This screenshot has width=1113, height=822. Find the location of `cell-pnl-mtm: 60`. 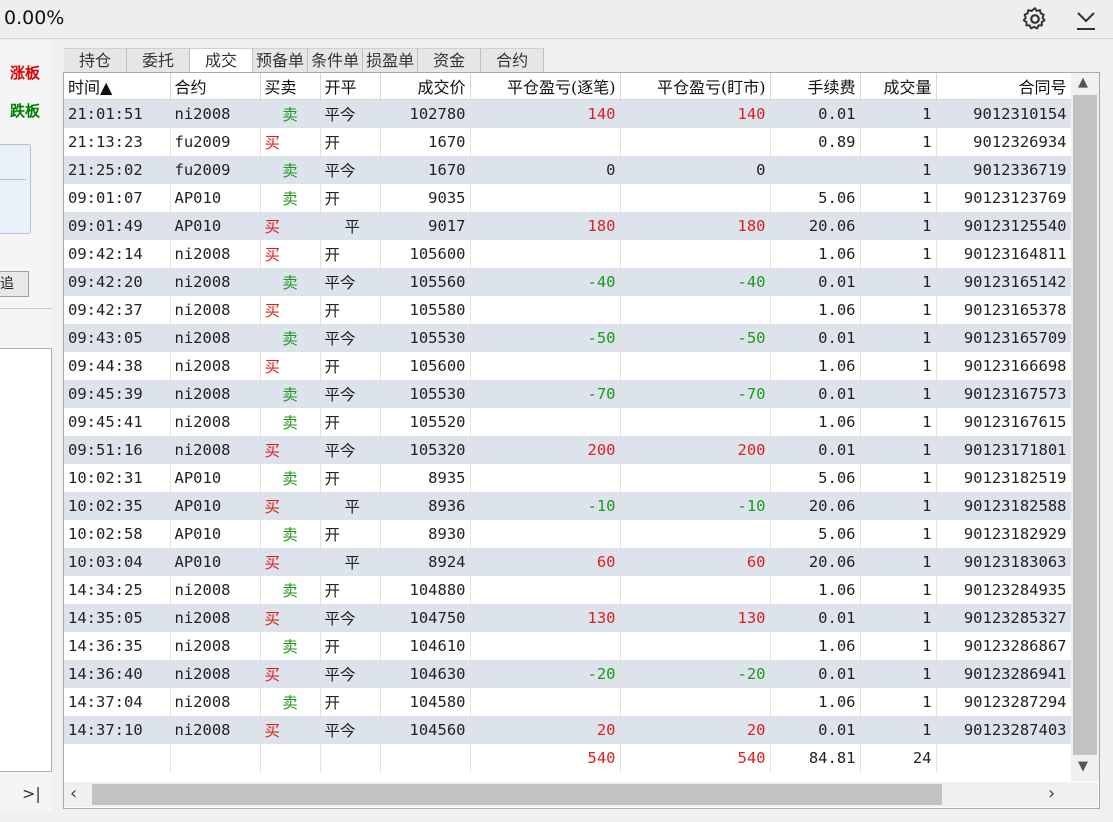

cell-pnl-mtm: 60 is located at coordinates (695, 562).